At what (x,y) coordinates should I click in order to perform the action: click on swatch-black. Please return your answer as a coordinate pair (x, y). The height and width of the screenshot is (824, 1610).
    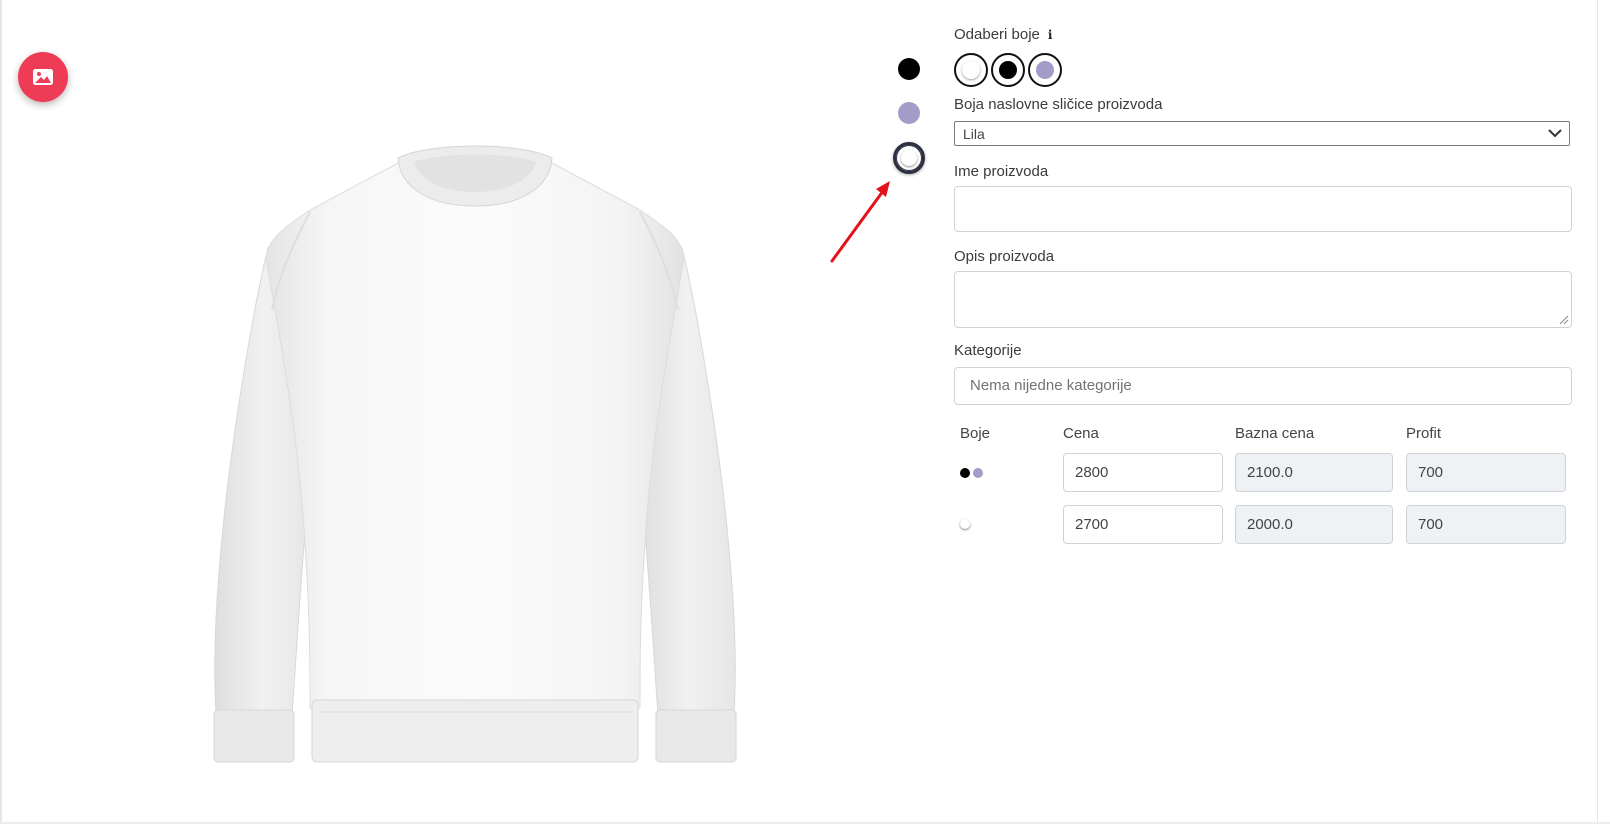
    Looking at the image, I should click on (1008, 70).